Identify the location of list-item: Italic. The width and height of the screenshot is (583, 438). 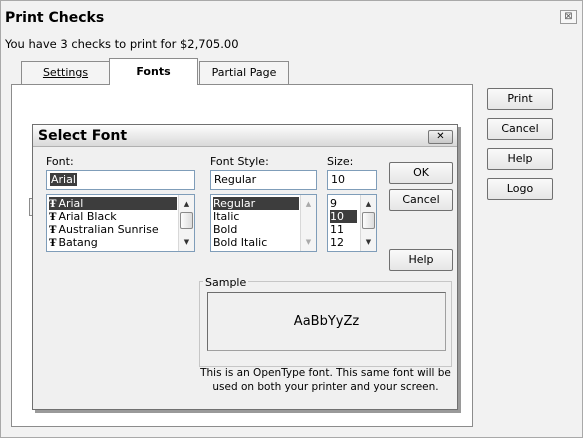
(226, 216).